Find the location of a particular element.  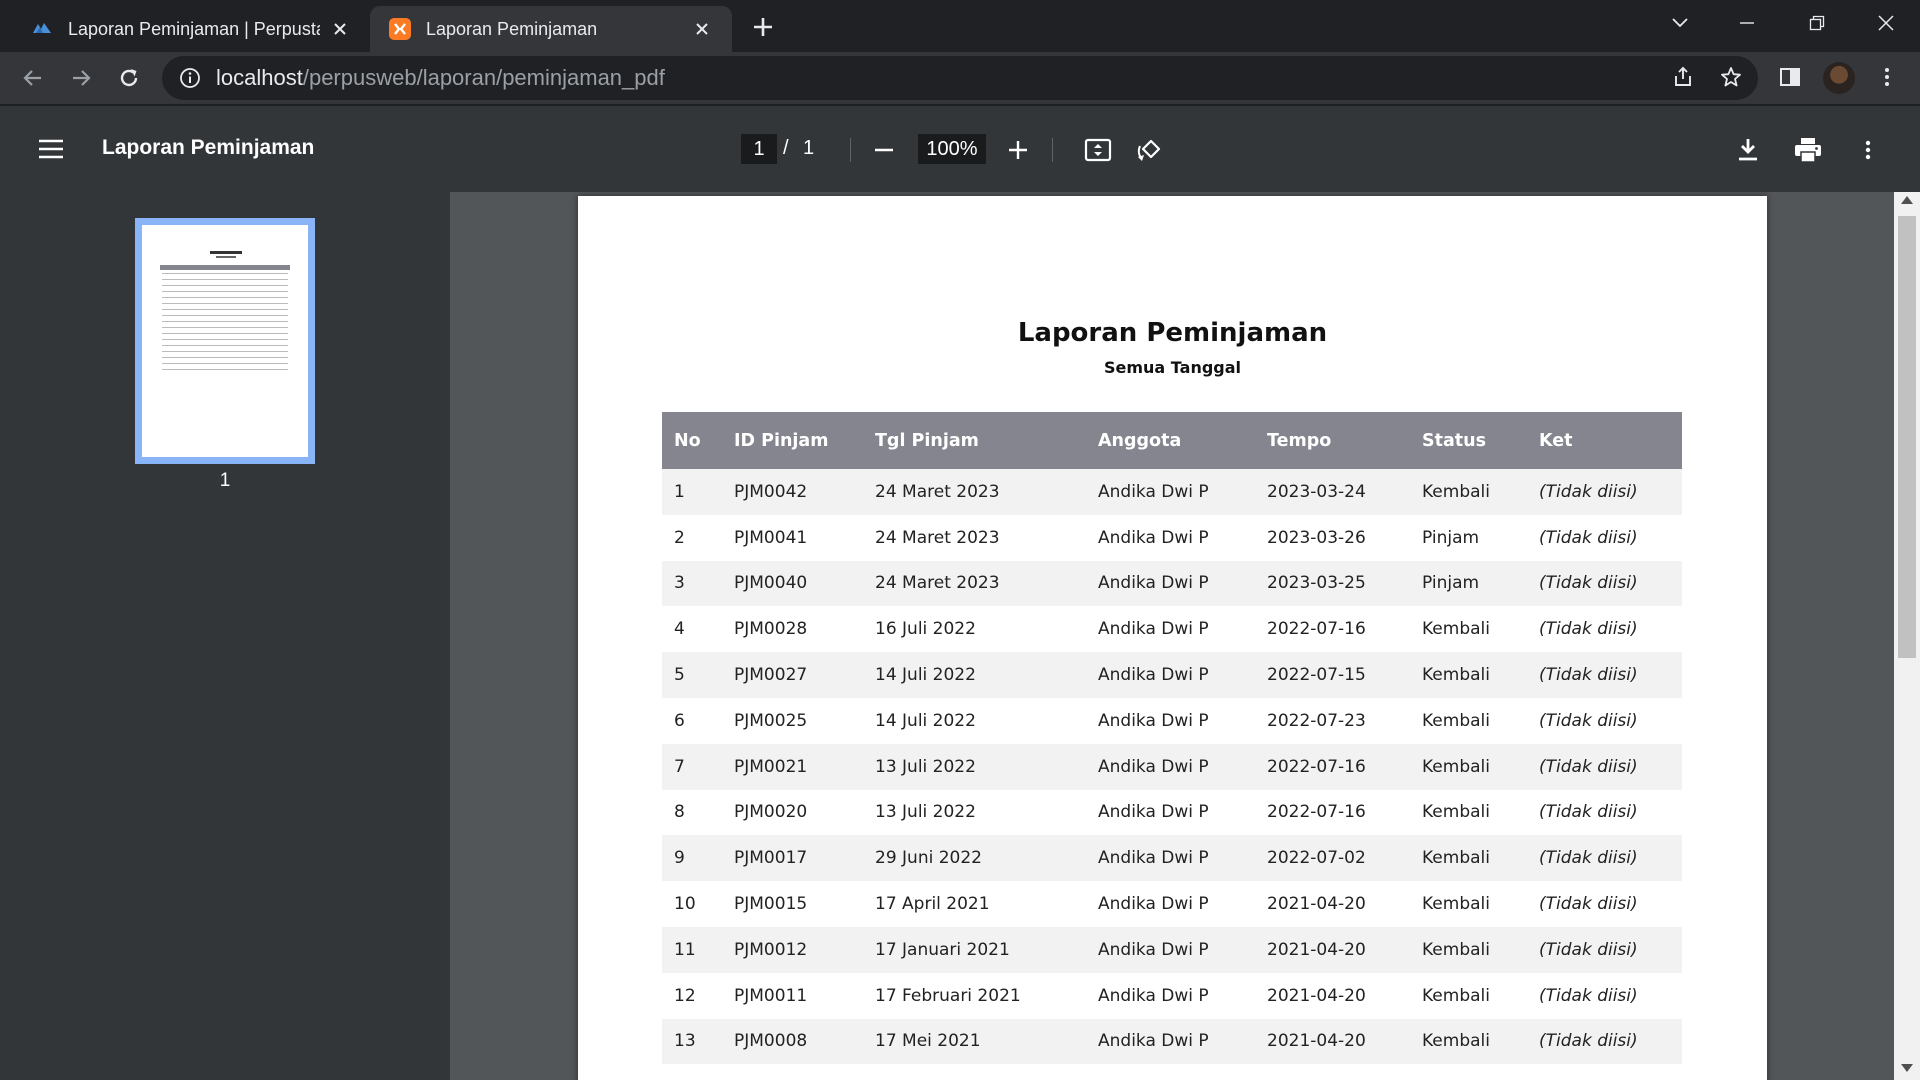

table-cell: 2022-07-23 is located at coordinates (1316, 720).